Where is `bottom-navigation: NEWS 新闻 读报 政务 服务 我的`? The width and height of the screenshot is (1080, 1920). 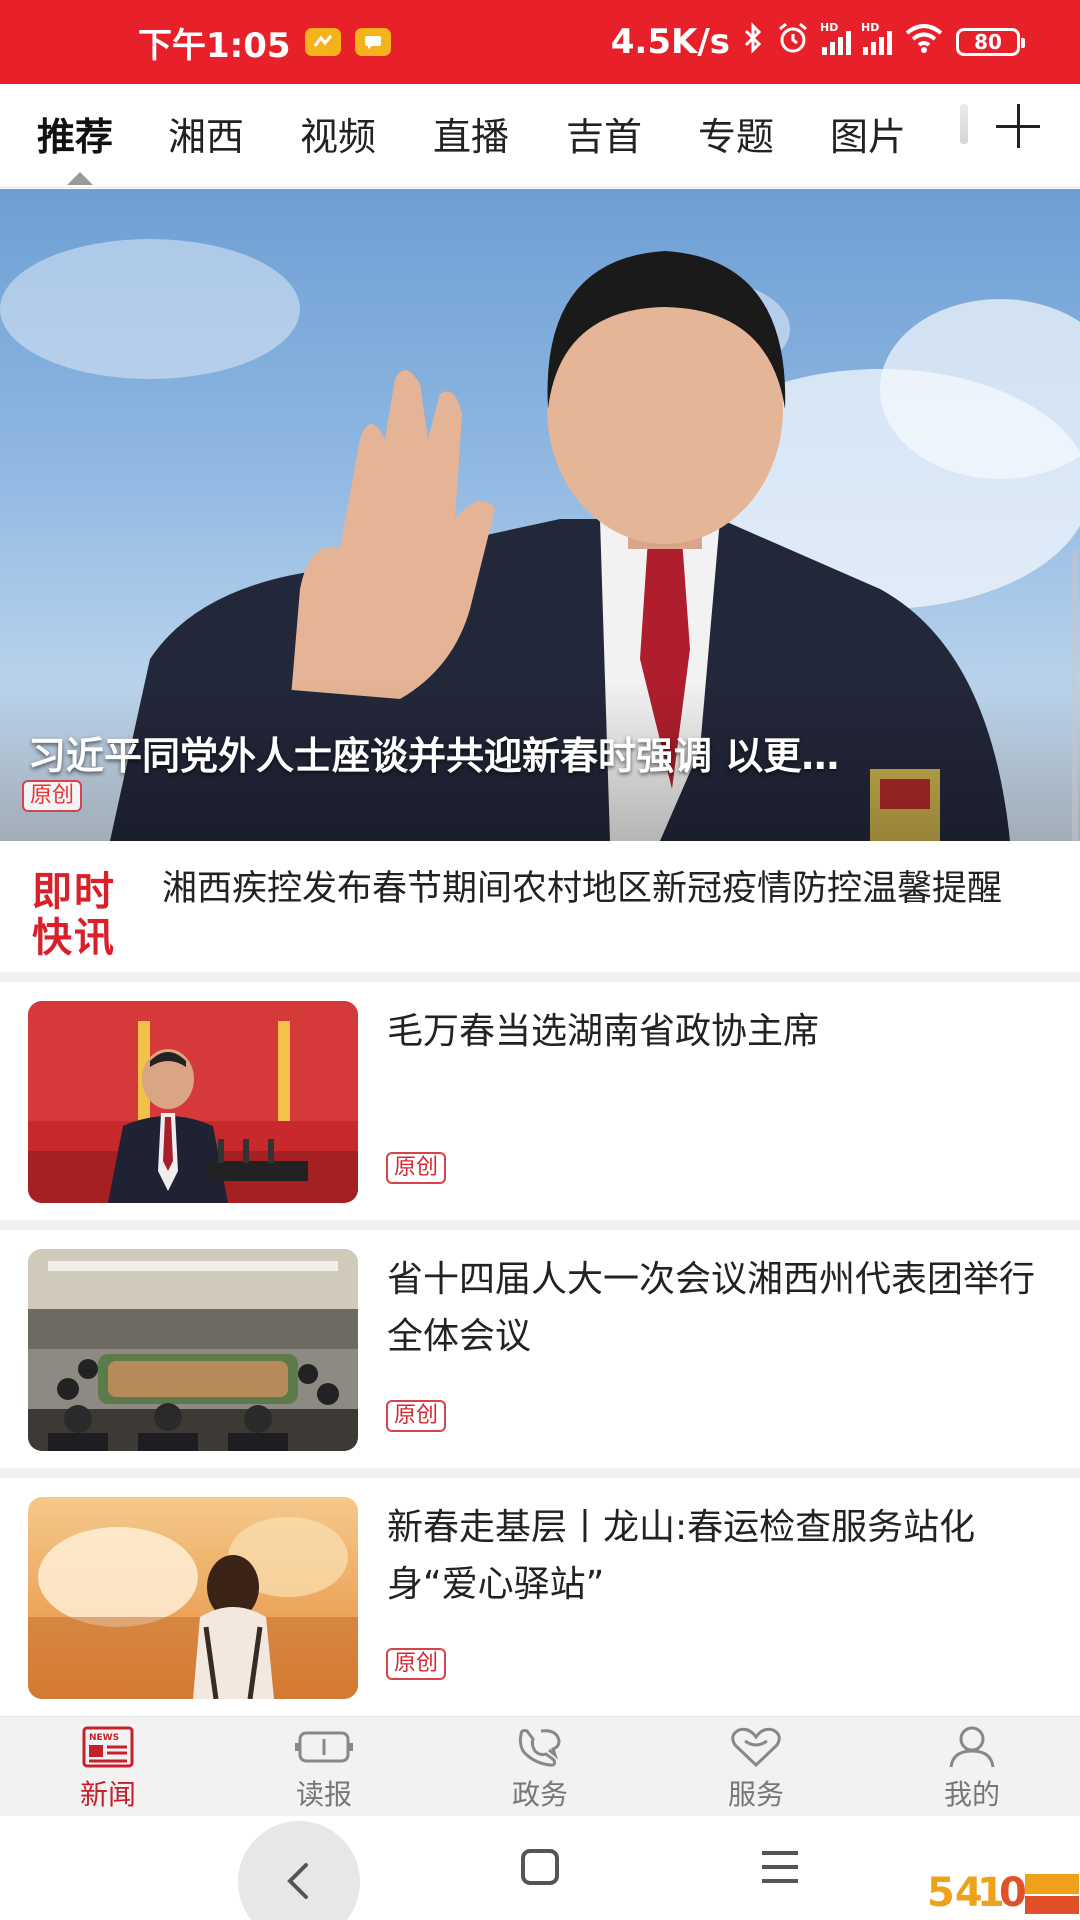
bottom-navigation: NEWS 新闻 读报 政务 服务 我的 is located at coordinates (540, 1766).